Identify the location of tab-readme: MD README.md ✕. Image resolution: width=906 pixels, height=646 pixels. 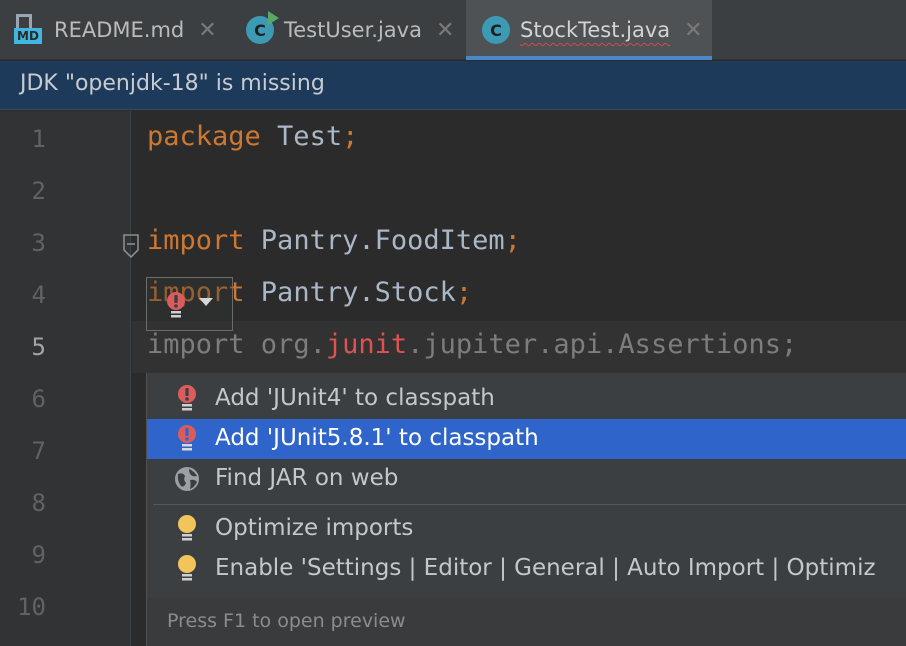
(115, 30).